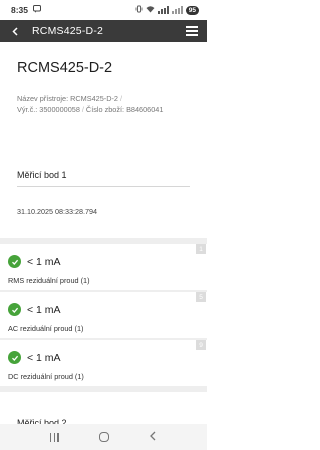 The height and width of the screenshot is (450, 320). I want to click on result-index: 9, so click(201, 345).